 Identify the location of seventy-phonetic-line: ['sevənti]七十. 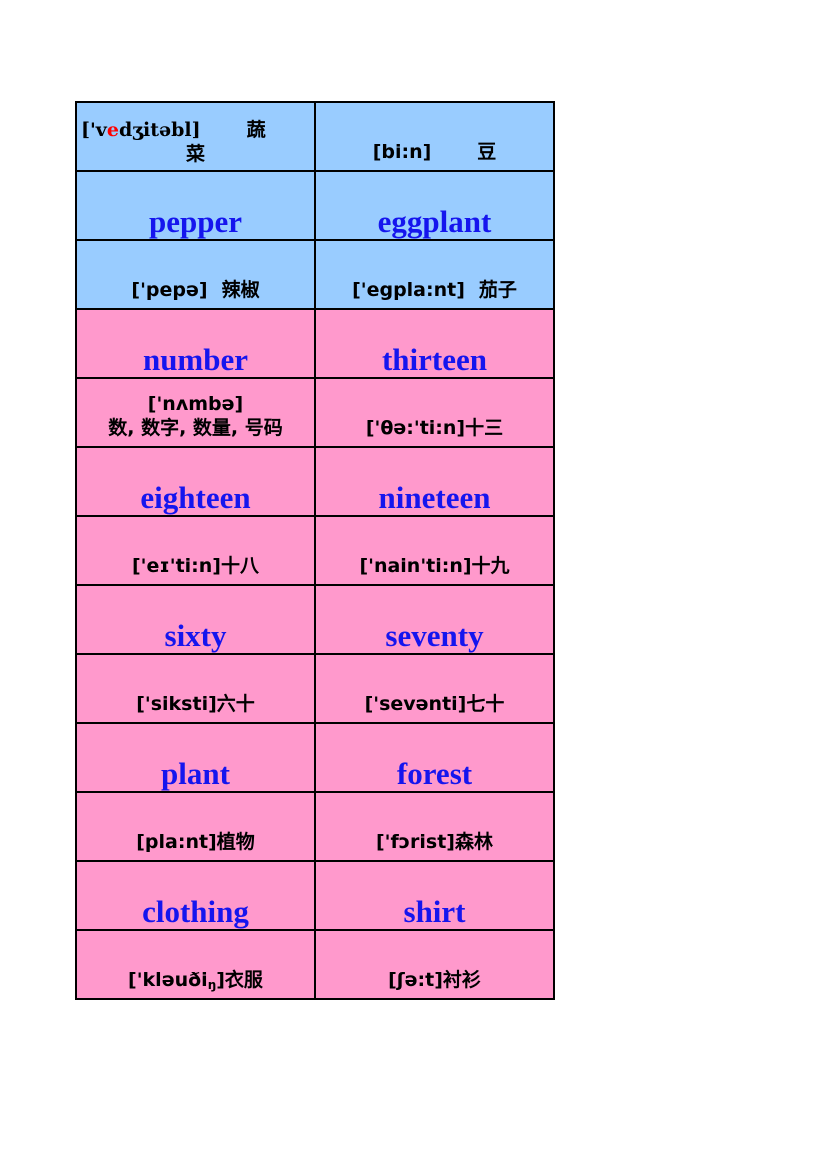
(434, 707).